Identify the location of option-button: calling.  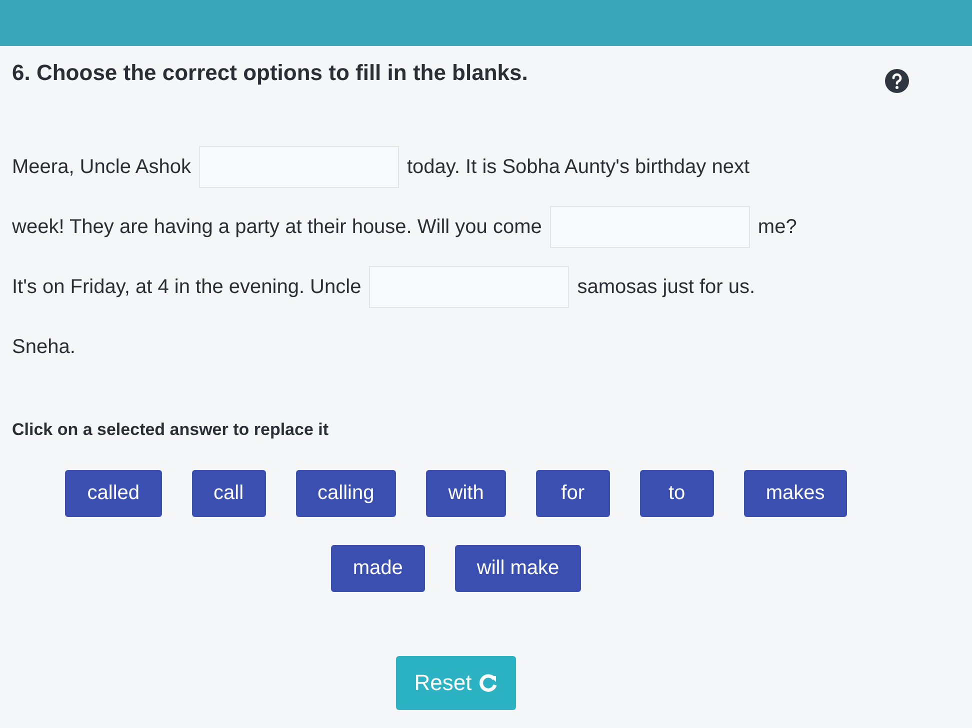
(346, 493).